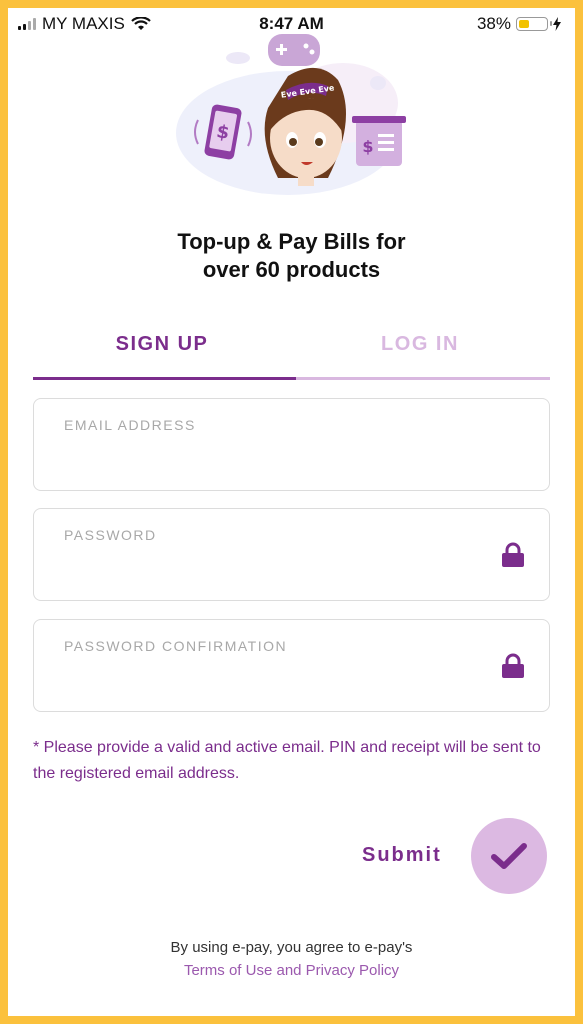 The height and width of the screenshot is (1024, 583). I want to click on tab-sign-up: SIGN UP, so click(162, 352).